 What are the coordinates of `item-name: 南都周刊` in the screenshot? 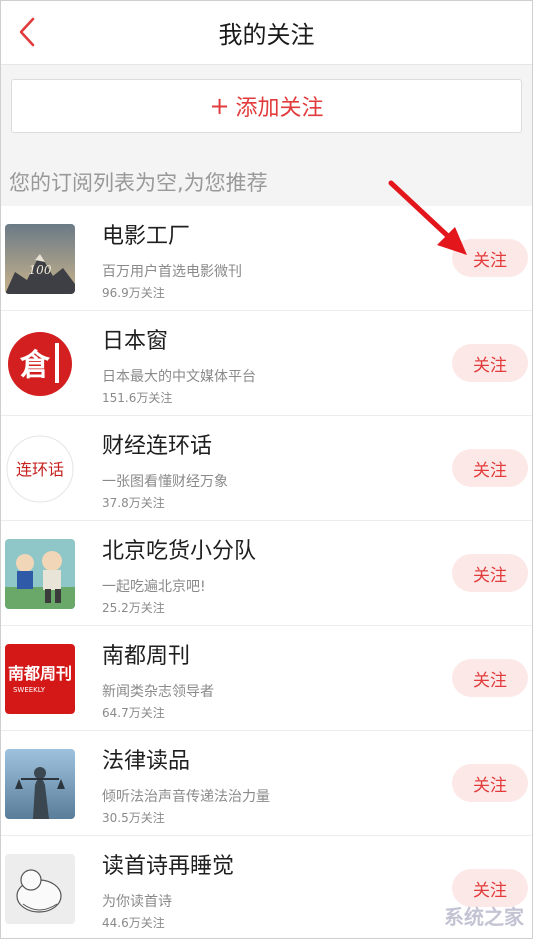 It's located at (146, 656).